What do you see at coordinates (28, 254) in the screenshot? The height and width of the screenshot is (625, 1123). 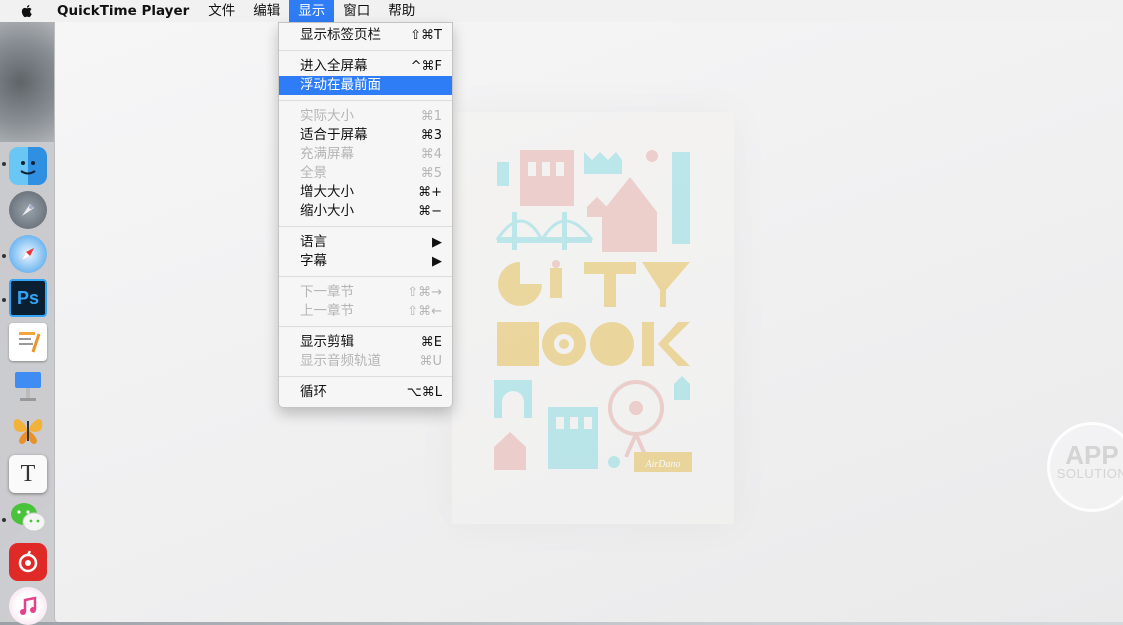 I see `safari-icon` at bounding box center [28, 254].